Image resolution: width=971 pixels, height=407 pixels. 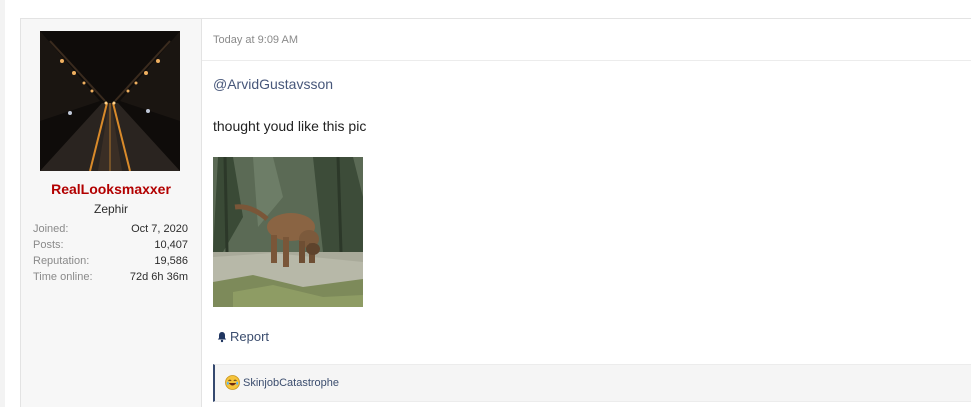 I want to click on stat-label: Time online:, so click(x=63, y=277).